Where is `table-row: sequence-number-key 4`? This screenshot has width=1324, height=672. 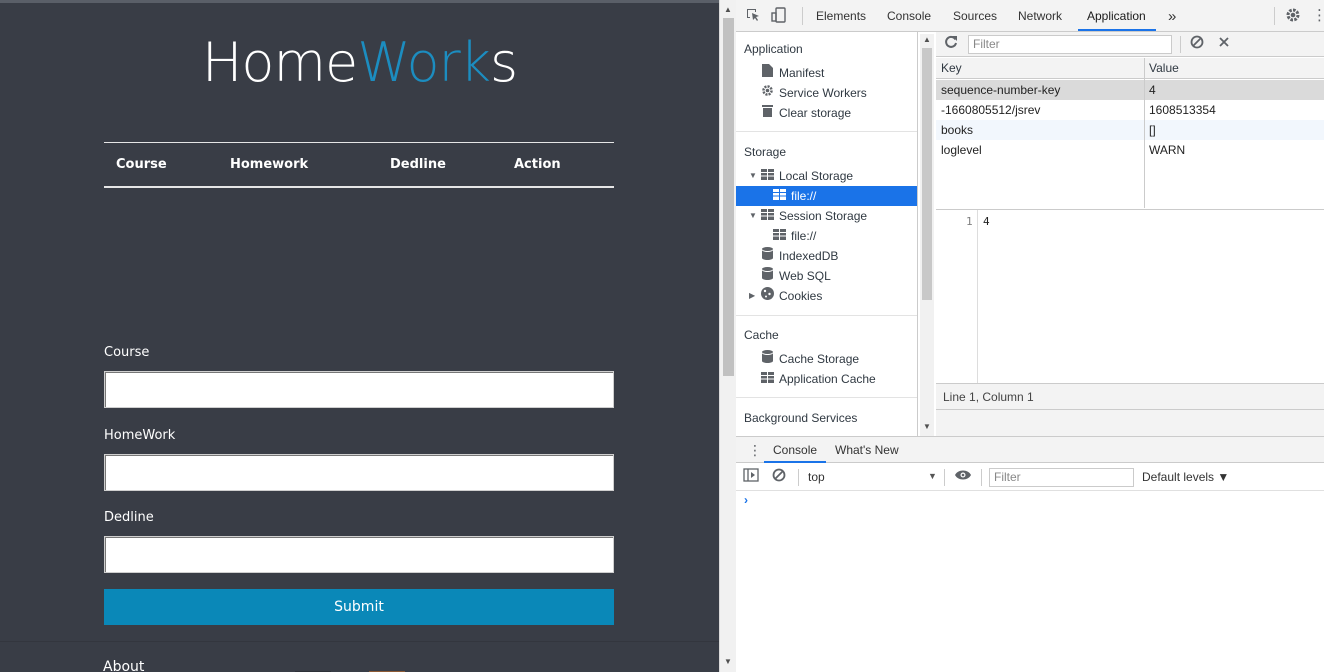
table-row: sequence-number-key 4 is located at coordinates (1130, 90).